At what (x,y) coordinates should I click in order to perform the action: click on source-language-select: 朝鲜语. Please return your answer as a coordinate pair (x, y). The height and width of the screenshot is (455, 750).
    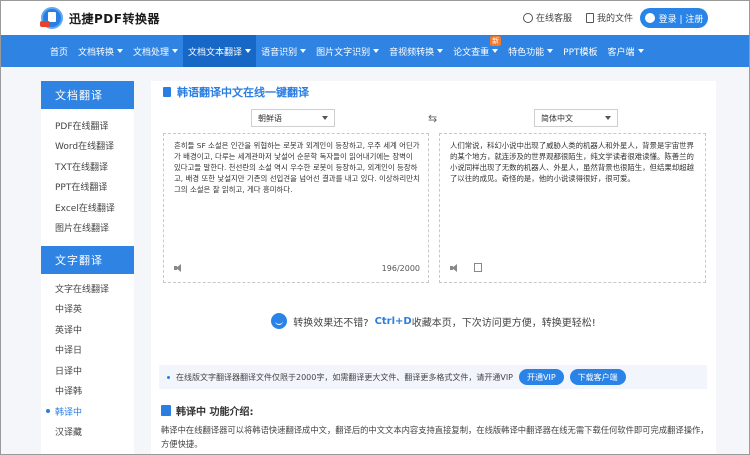
    Looking at the image, I should click on (293, 118).